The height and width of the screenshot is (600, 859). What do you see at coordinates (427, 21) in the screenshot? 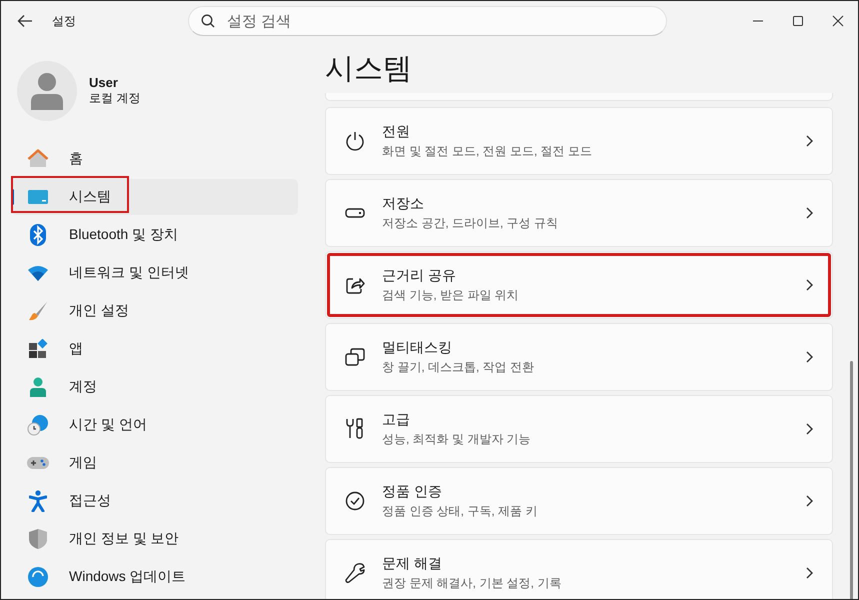
I see `search-field: 설정 검색` at bounding box center [427, 21].